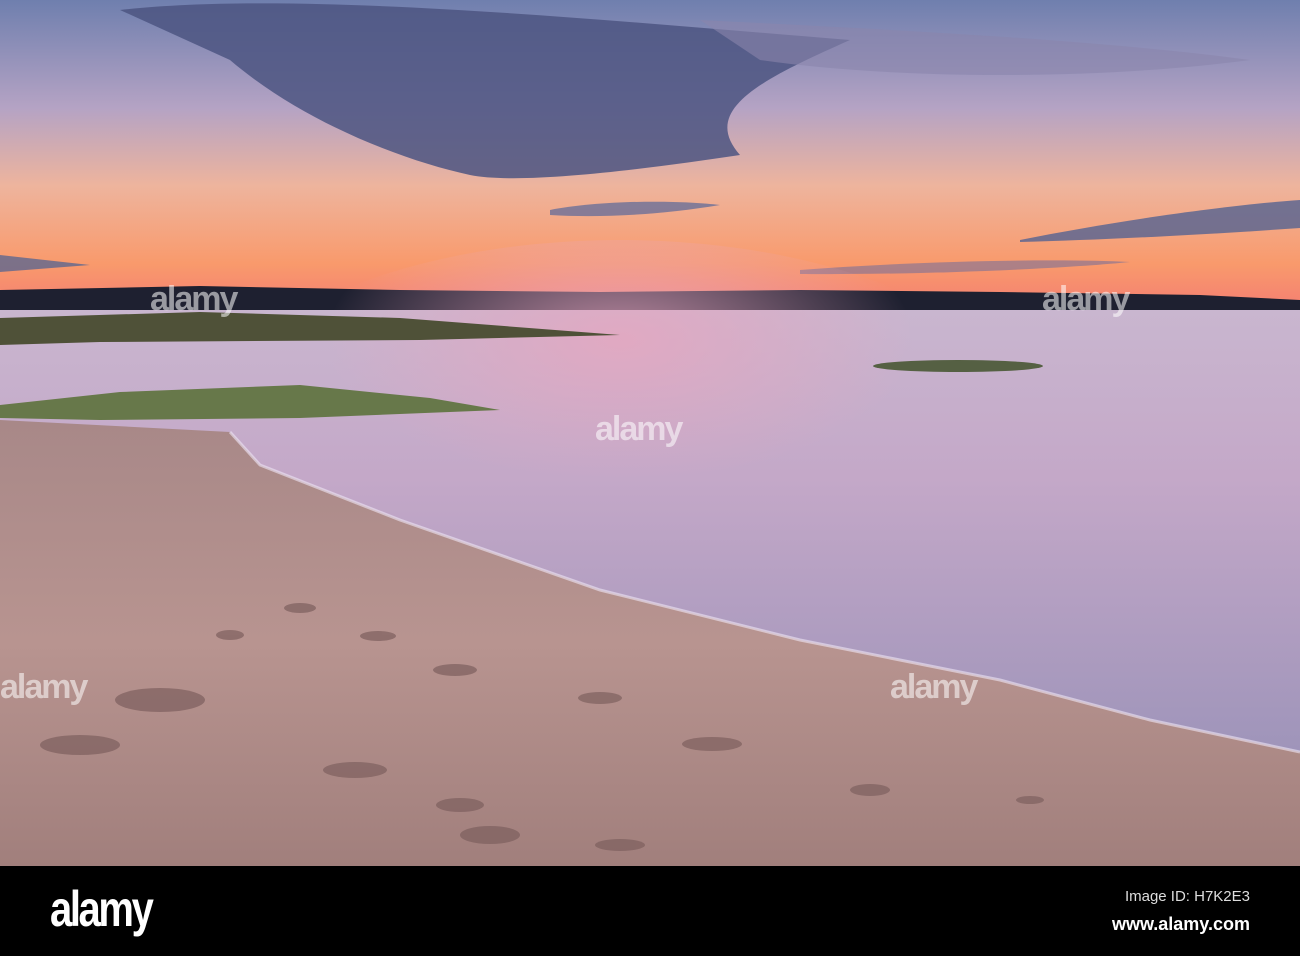 The image size is (1300, 956). I want to click on footer-bar: alamy Image ID: H7K2E3 www.alamy.com, so click(650, 911).